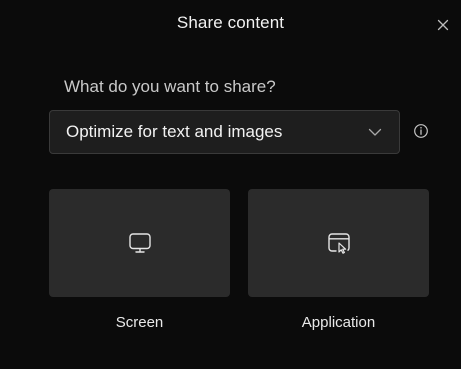 This screenshot has width=461, height=369. I want to click on share-application-label: Application, so click(338, 322).